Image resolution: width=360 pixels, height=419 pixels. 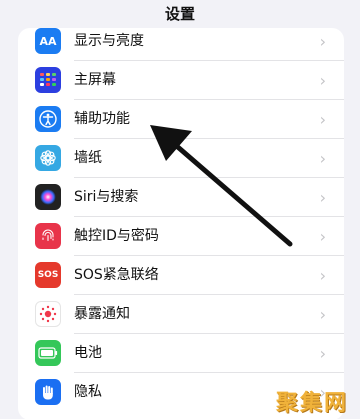 I want to click on home-screen-icon, so click(x=48, y=80).